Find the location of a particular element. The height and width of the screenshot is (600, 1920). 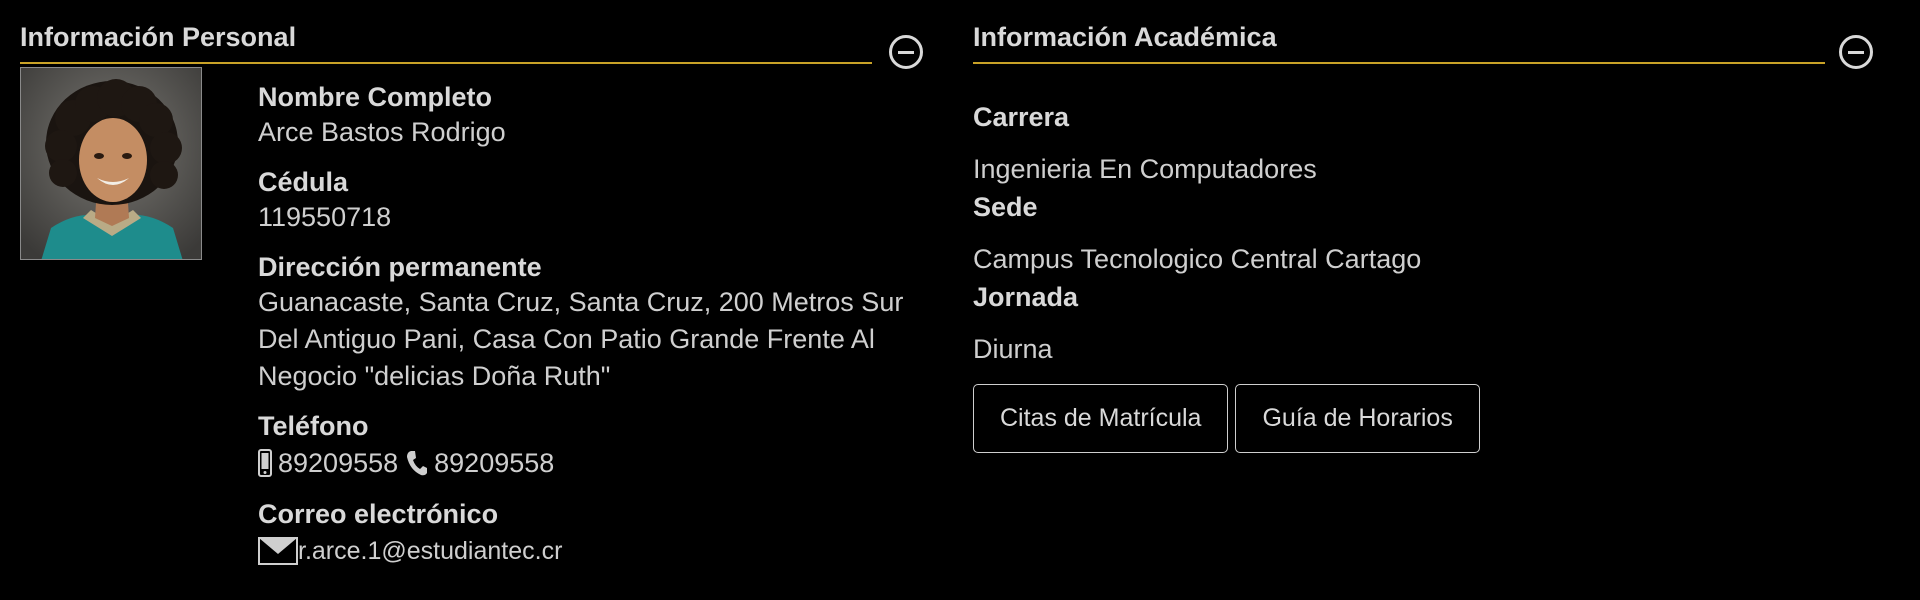

email-row: r.arce.1@estudiantec.cr is located at coordinates (588, 551).